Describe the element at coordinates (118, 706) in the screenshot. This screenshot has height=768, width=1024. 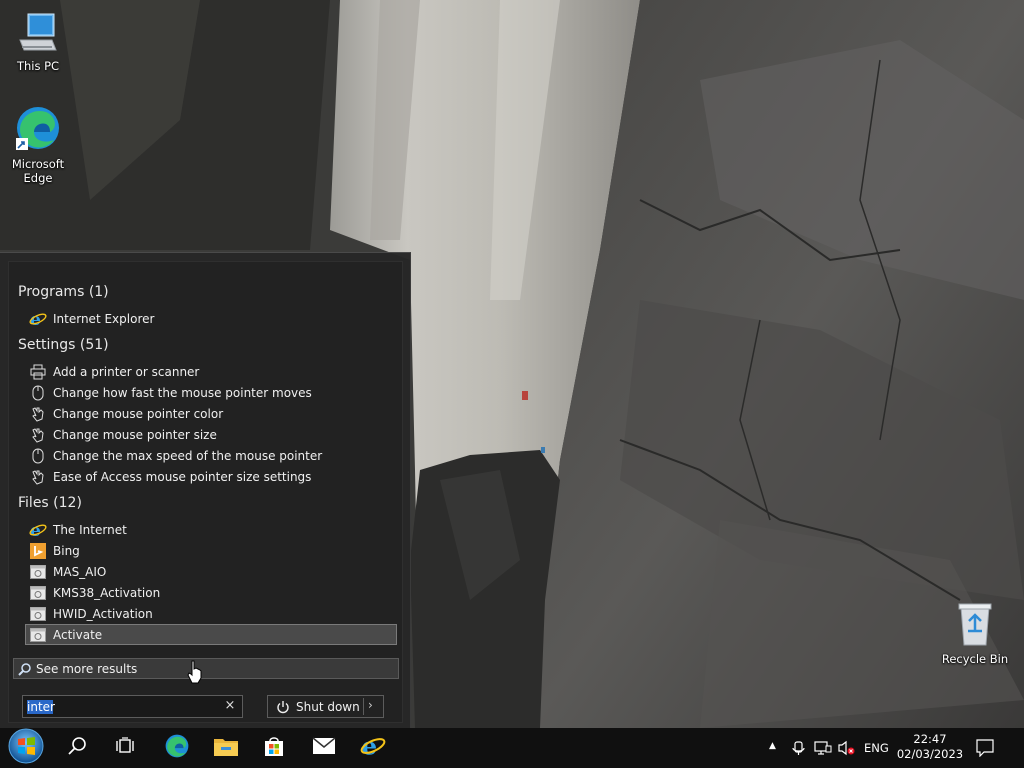
I see `search-input` at that location.